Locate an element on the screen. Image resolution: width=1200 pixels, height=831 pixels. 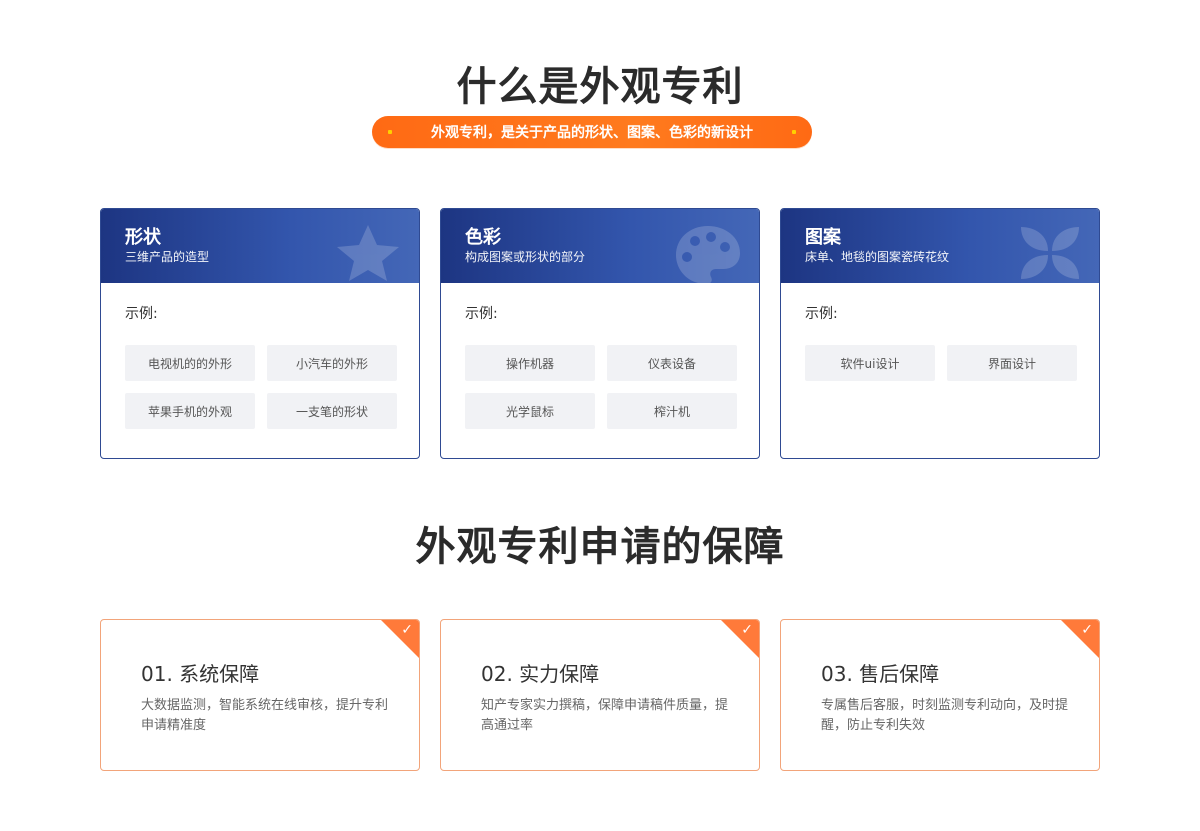
card-color: 色彩 构成图案或形状的部分 示例: 操作机器 仪表设备 光学鼠标 榨汁机 is located at coordinates (600, 333).